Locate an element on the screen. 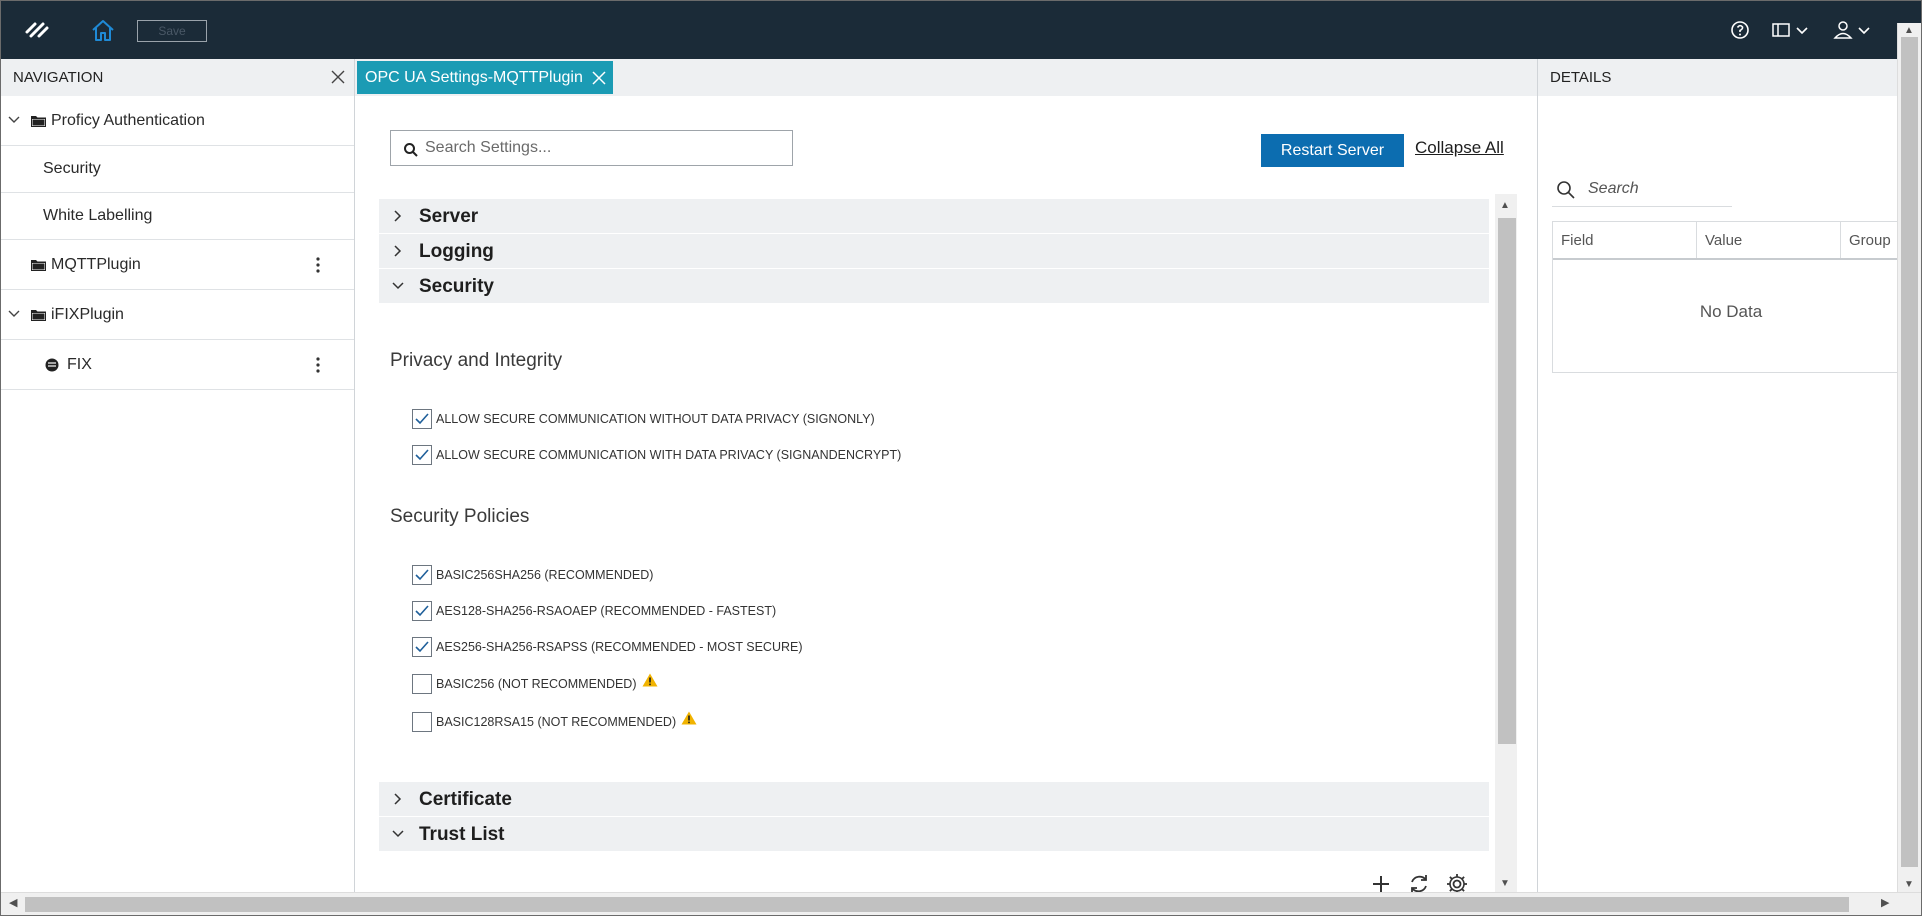 Image resolution: width=1922 pixels, height=916 pixels. nav-item-label: Proficy Authentication is located at coordinates (128, 120).